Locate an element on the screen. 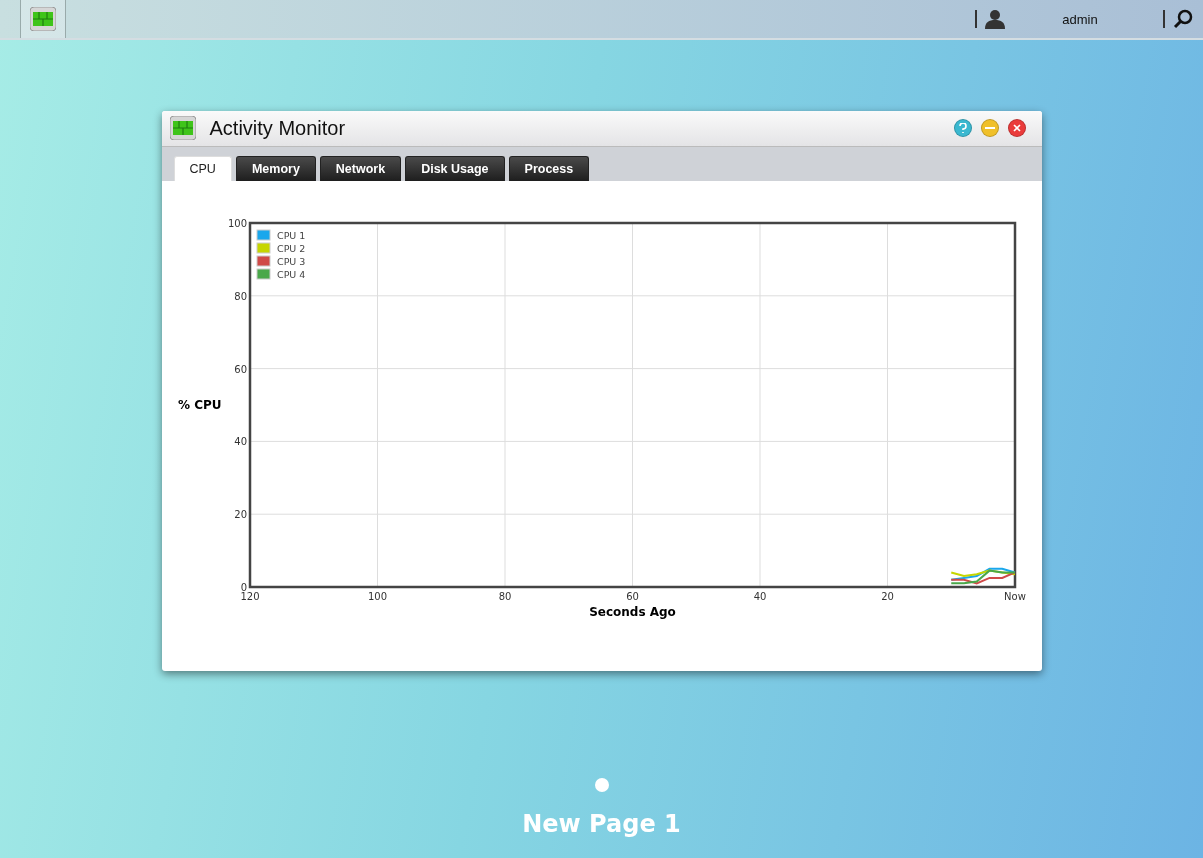 This screenshot has height=858, width=1203. minimize-button is located at coordinates (989, 128).